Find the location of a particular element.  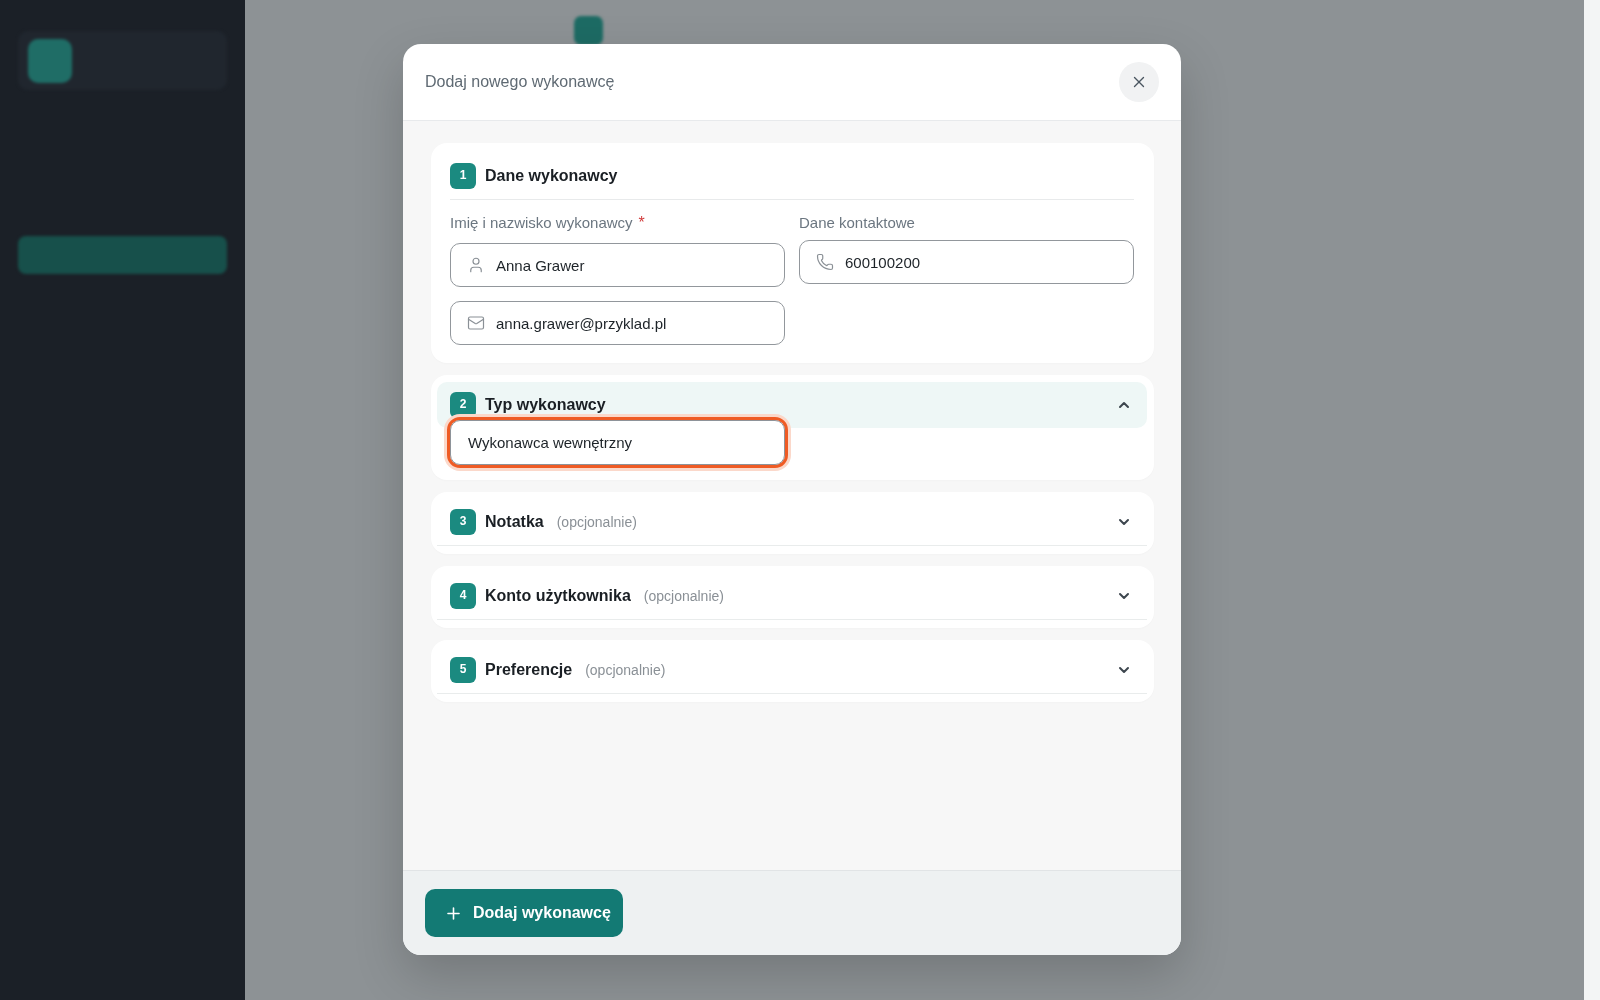

section-header: 4 Konto użytkownika (opcjonalnie) is located at coordinates (792, 596).